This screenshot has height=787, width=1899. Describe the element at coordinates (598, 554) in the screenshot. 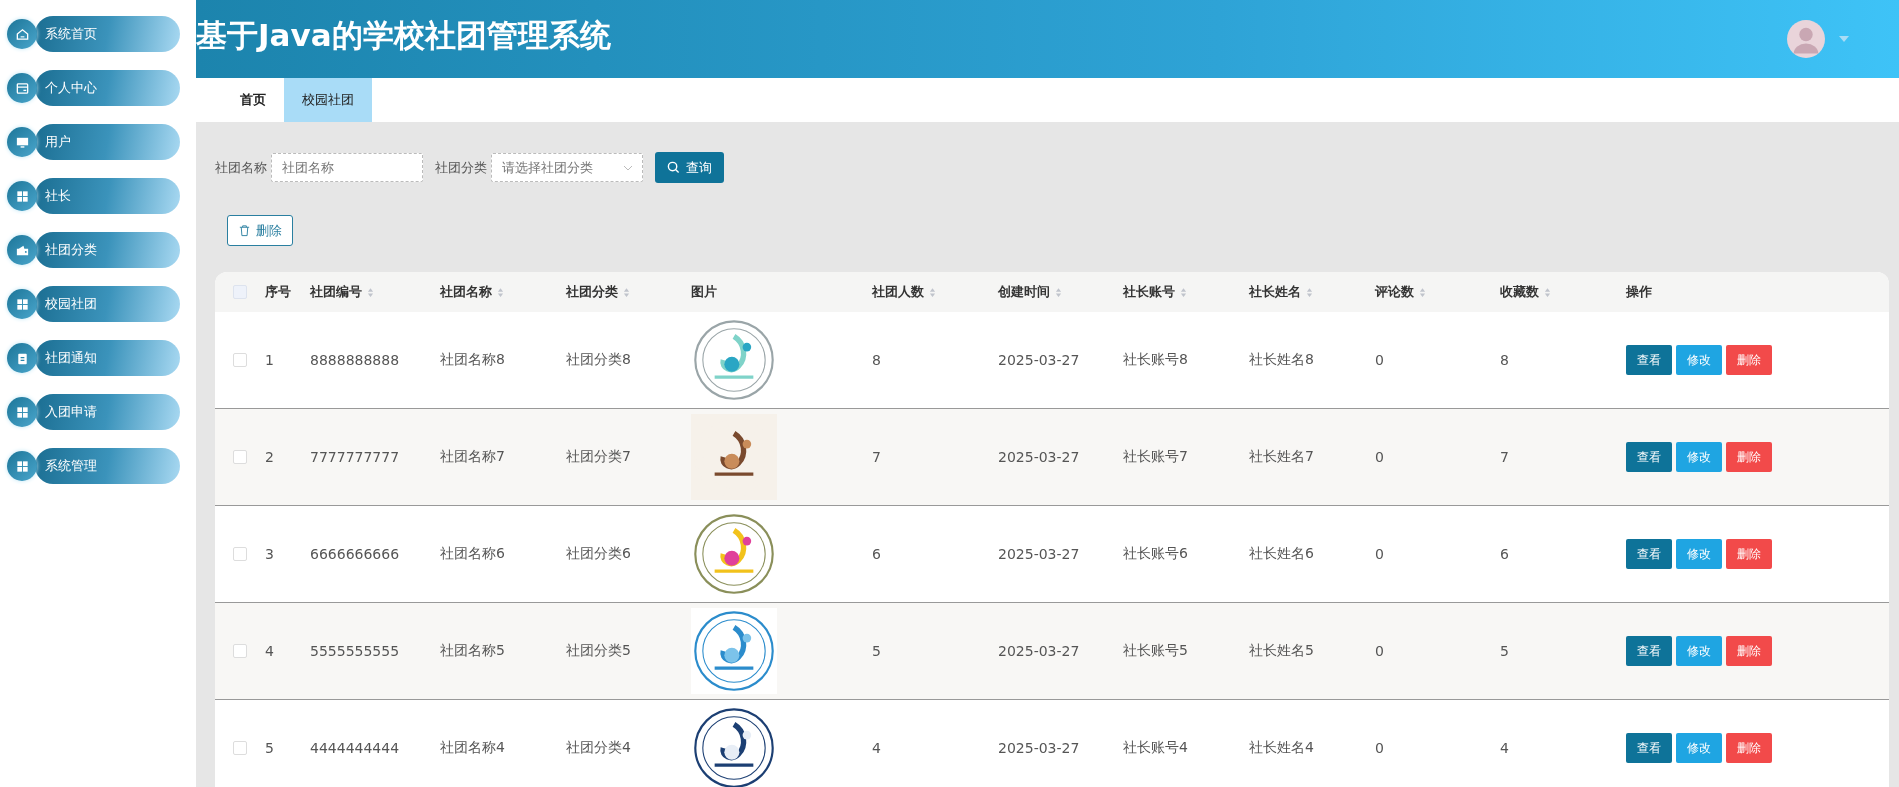

I see `table-cell: 社团分类6` at that location.